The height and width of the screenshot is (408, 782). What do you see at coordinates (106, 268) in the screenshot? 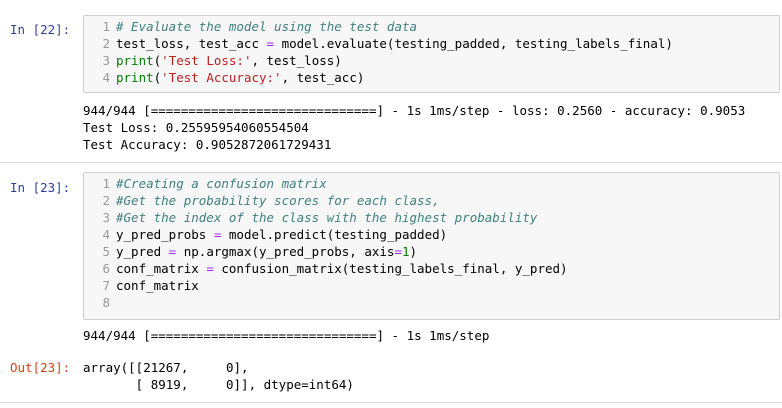
I see `line-number: 6` at bounding box center [106, 268].